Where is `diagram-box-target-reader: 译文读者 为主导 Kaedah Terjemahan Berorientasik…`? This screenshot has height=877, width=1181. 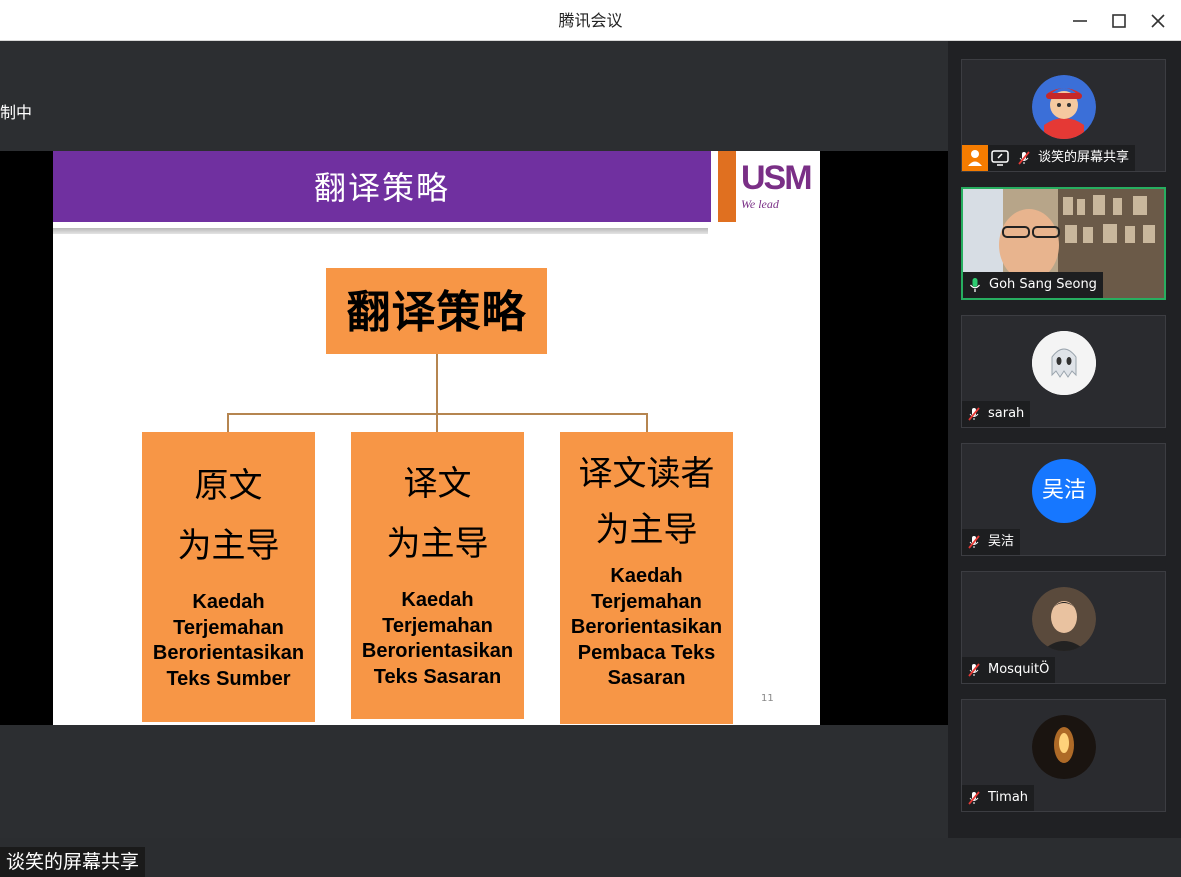 diagram-box-target-reader: 译文读者 为主导 Kaedah Terjemahan Berorientasik… is located at coordinates (646, 578).